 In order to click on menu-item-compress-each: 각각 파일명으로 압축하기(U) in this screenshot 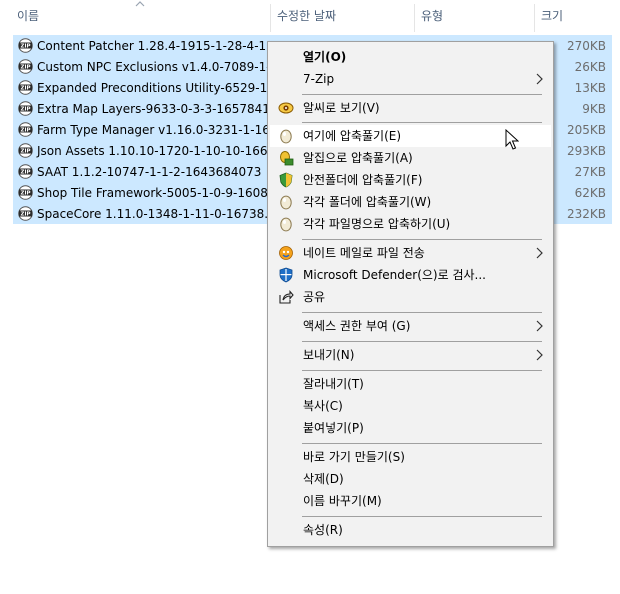, I will do `click(410, 224)`.